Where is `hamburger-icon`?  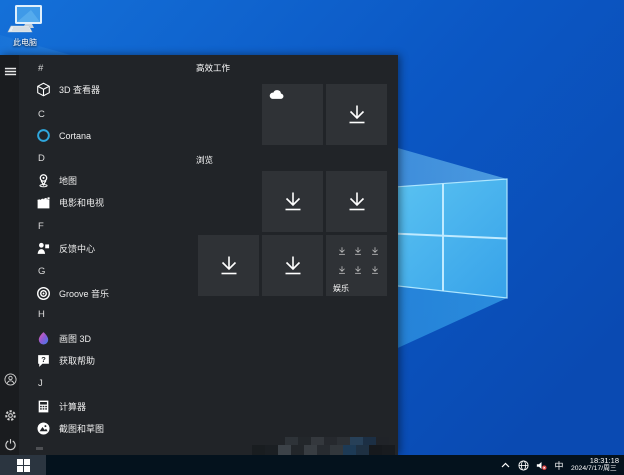 hamburger-icon is located at coordinates (10, 71).